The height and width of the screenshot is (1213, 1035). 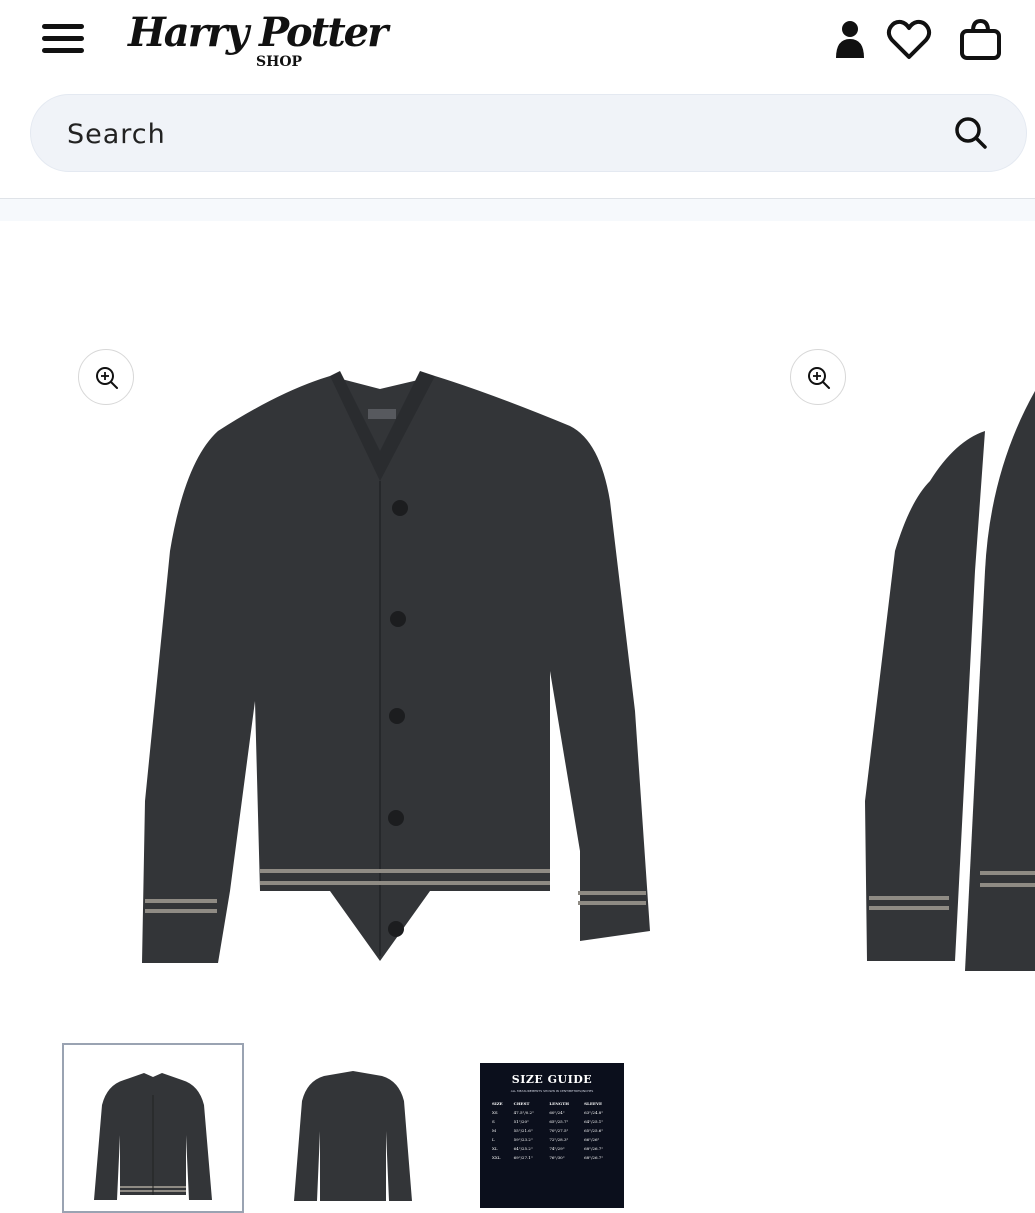 What do you see at coordinates (497, 134) in the screenshot?
I see `search-input` at bounding box center [497, 134].